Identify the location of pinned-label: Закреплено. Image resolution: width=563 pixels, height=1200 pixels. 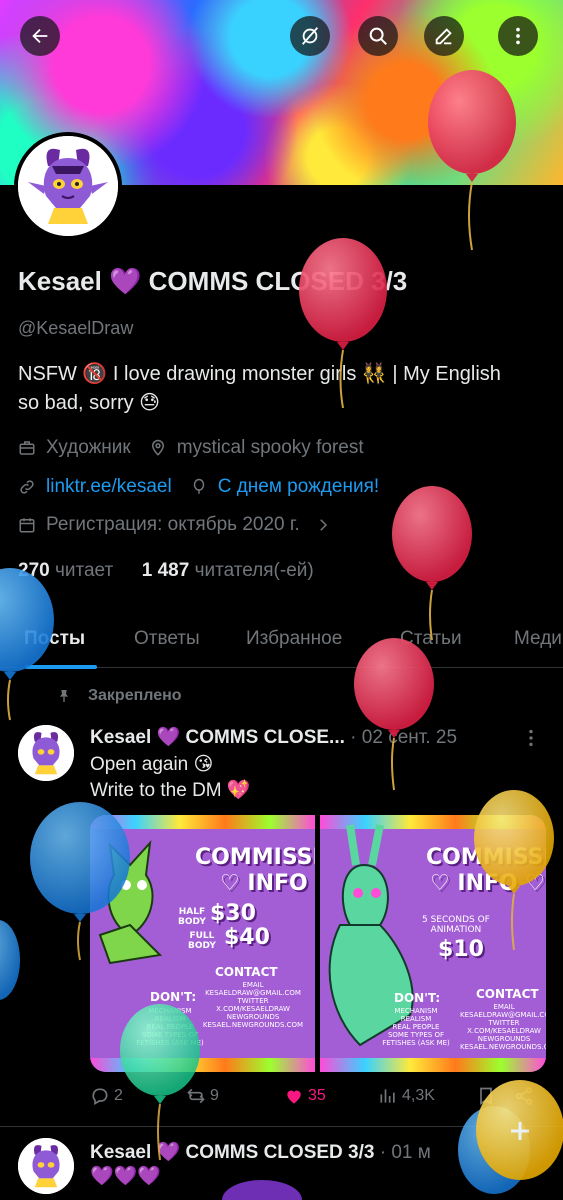
(135, 695).